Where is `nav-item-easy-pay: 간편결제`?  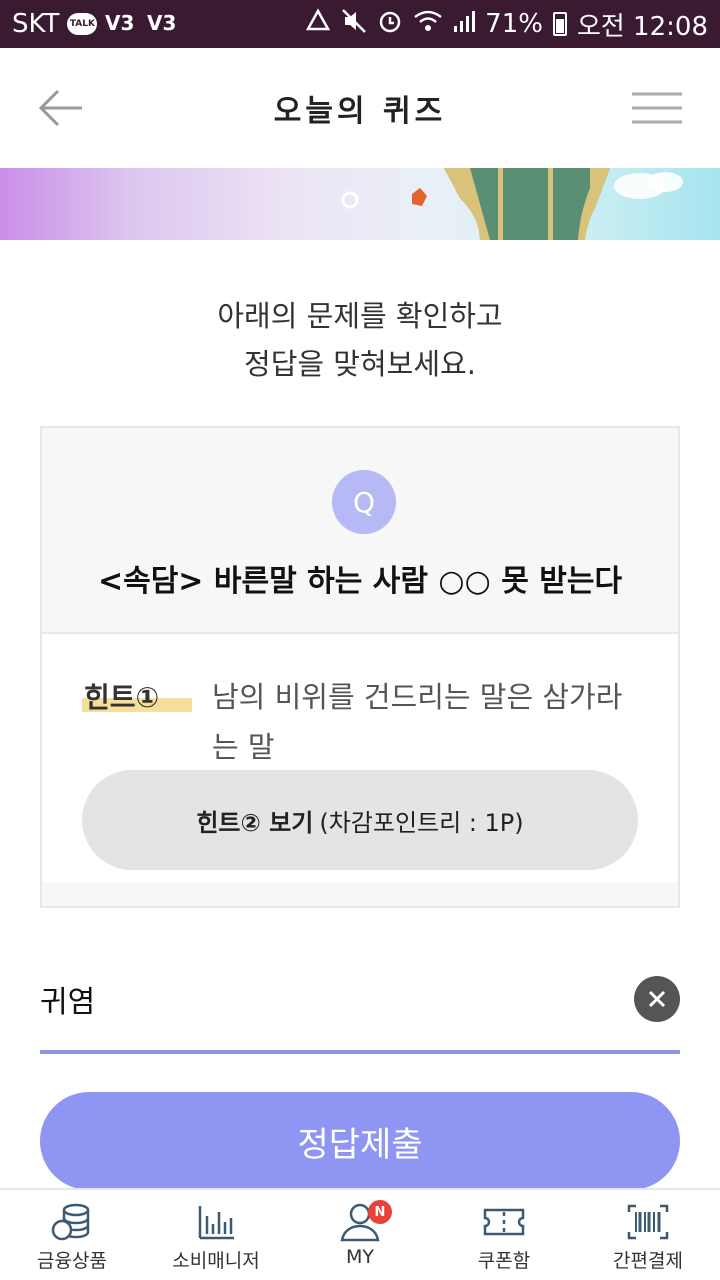
nav-item-easy-pay: 간편결제 is located at coordinates (648, 1235).